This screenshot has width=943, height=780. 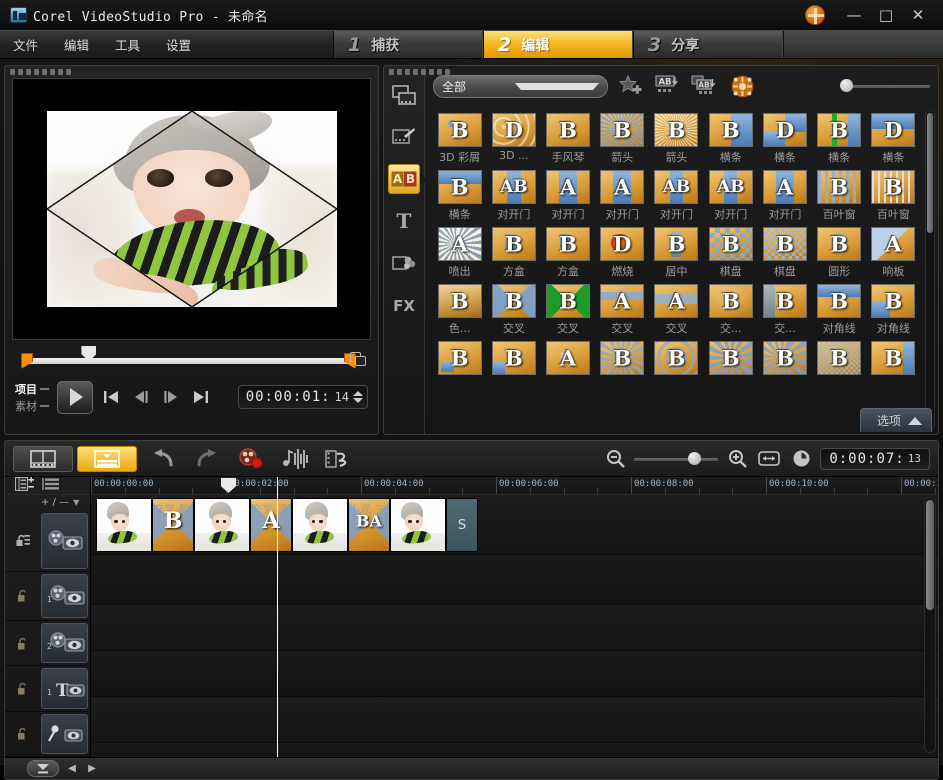 I want to click on mode-clip: 素材, so click(x=32, y=406).